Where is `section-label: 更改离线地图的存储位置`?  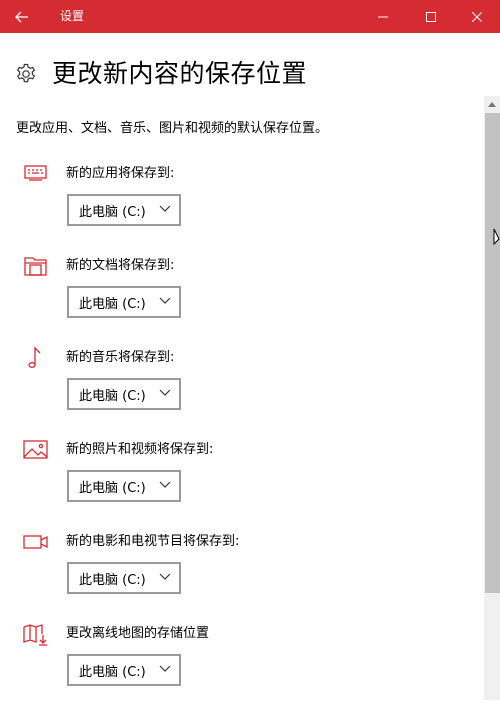 section-label: 更改离线地图的存储位置 is located at coordinates (138, 633).